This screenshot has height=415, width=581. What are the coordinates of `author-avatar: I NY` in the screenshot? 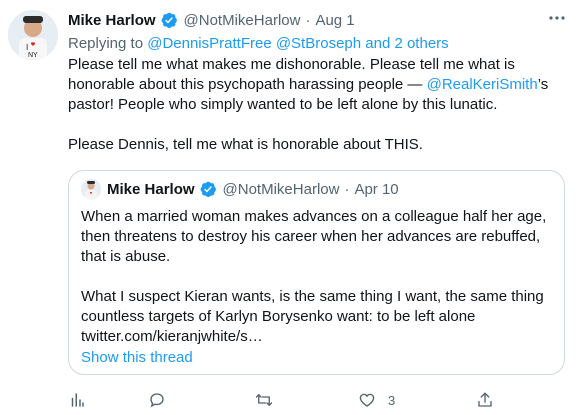 It's located at (33, 35).